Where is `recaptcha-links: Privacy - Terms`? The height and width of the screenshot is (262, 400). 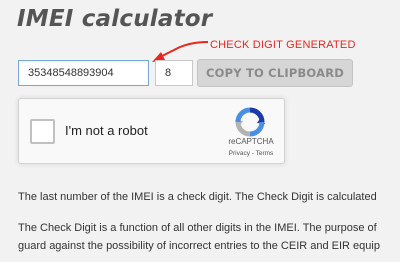
recaptcha-links: Privacy - Terms is located at coordinates (251, 153).